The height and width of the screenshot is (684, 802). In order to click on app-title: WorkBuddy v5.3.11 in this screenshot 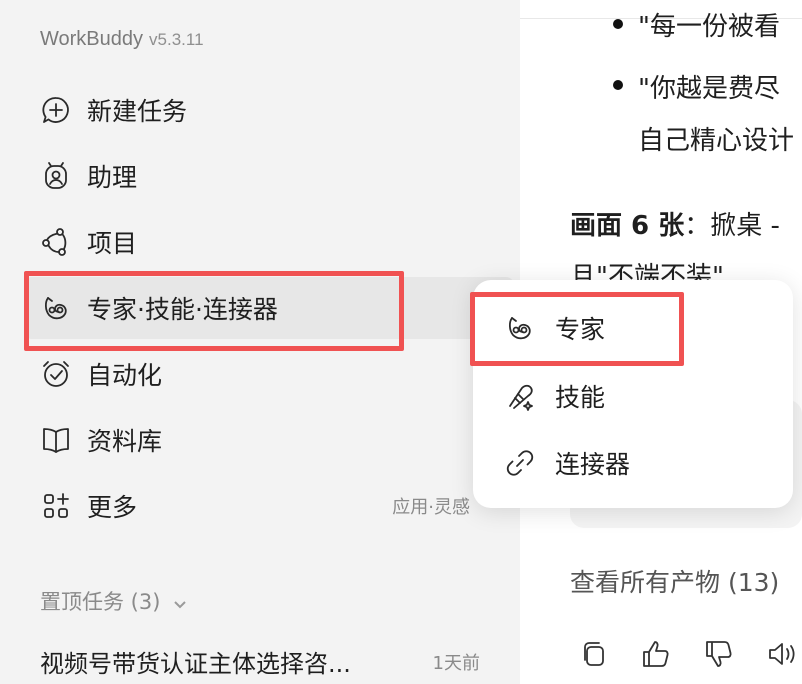, I will do `click(122, 39)`.